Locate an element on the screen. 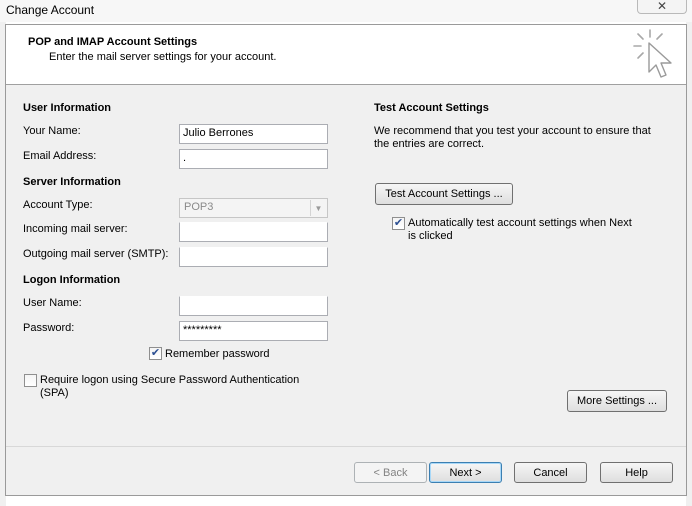 The height and width of the screenshot is (506, 692). incoming-server-label: Incoming mail server: is located at coordinates (75, 229).